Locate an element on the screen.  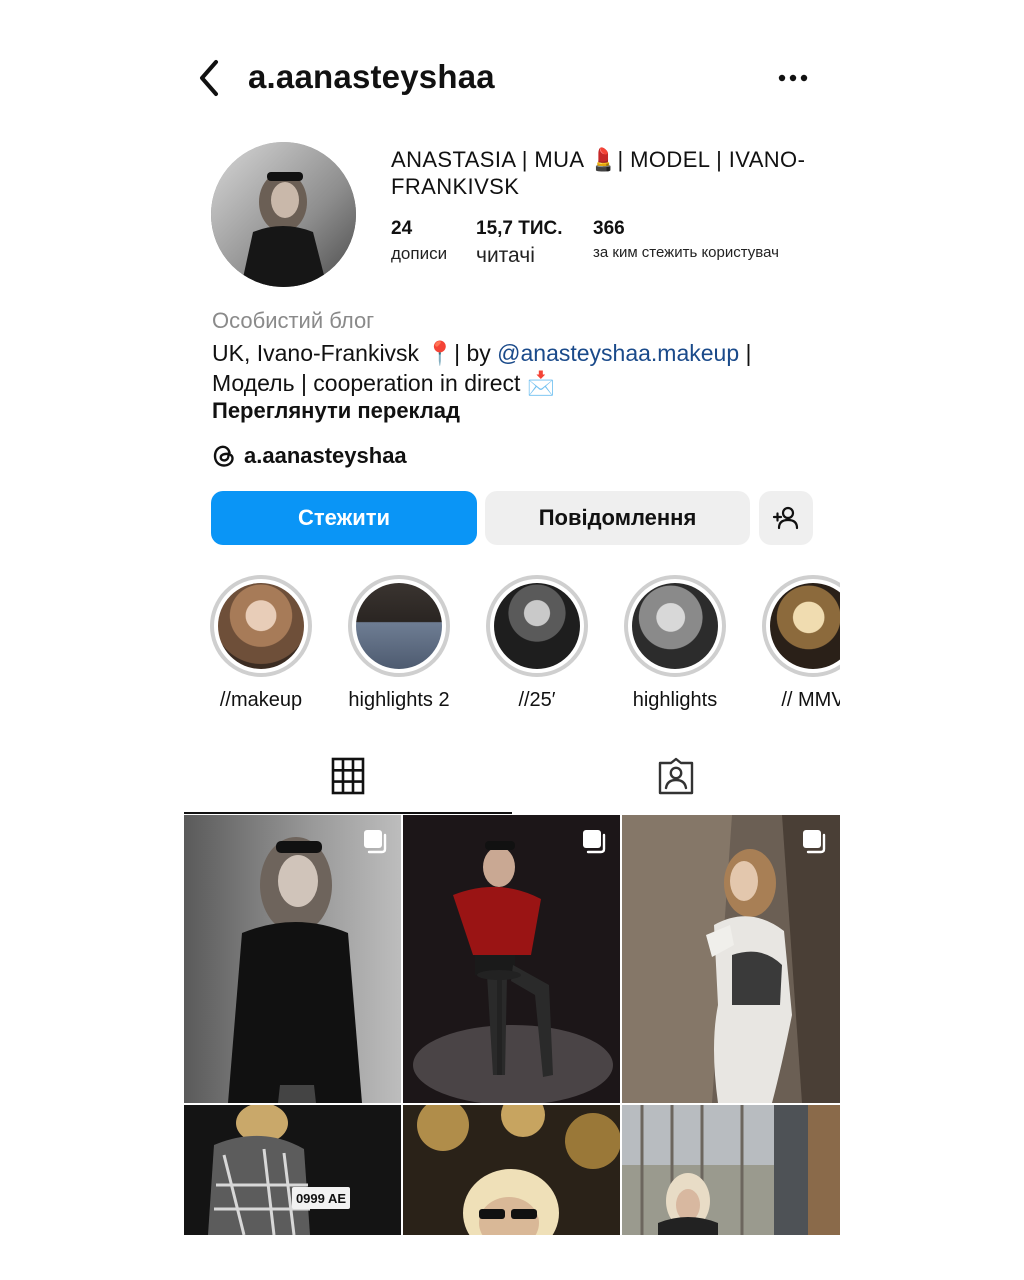
highlight-label: //makeup is located at coordinates (261, 700).